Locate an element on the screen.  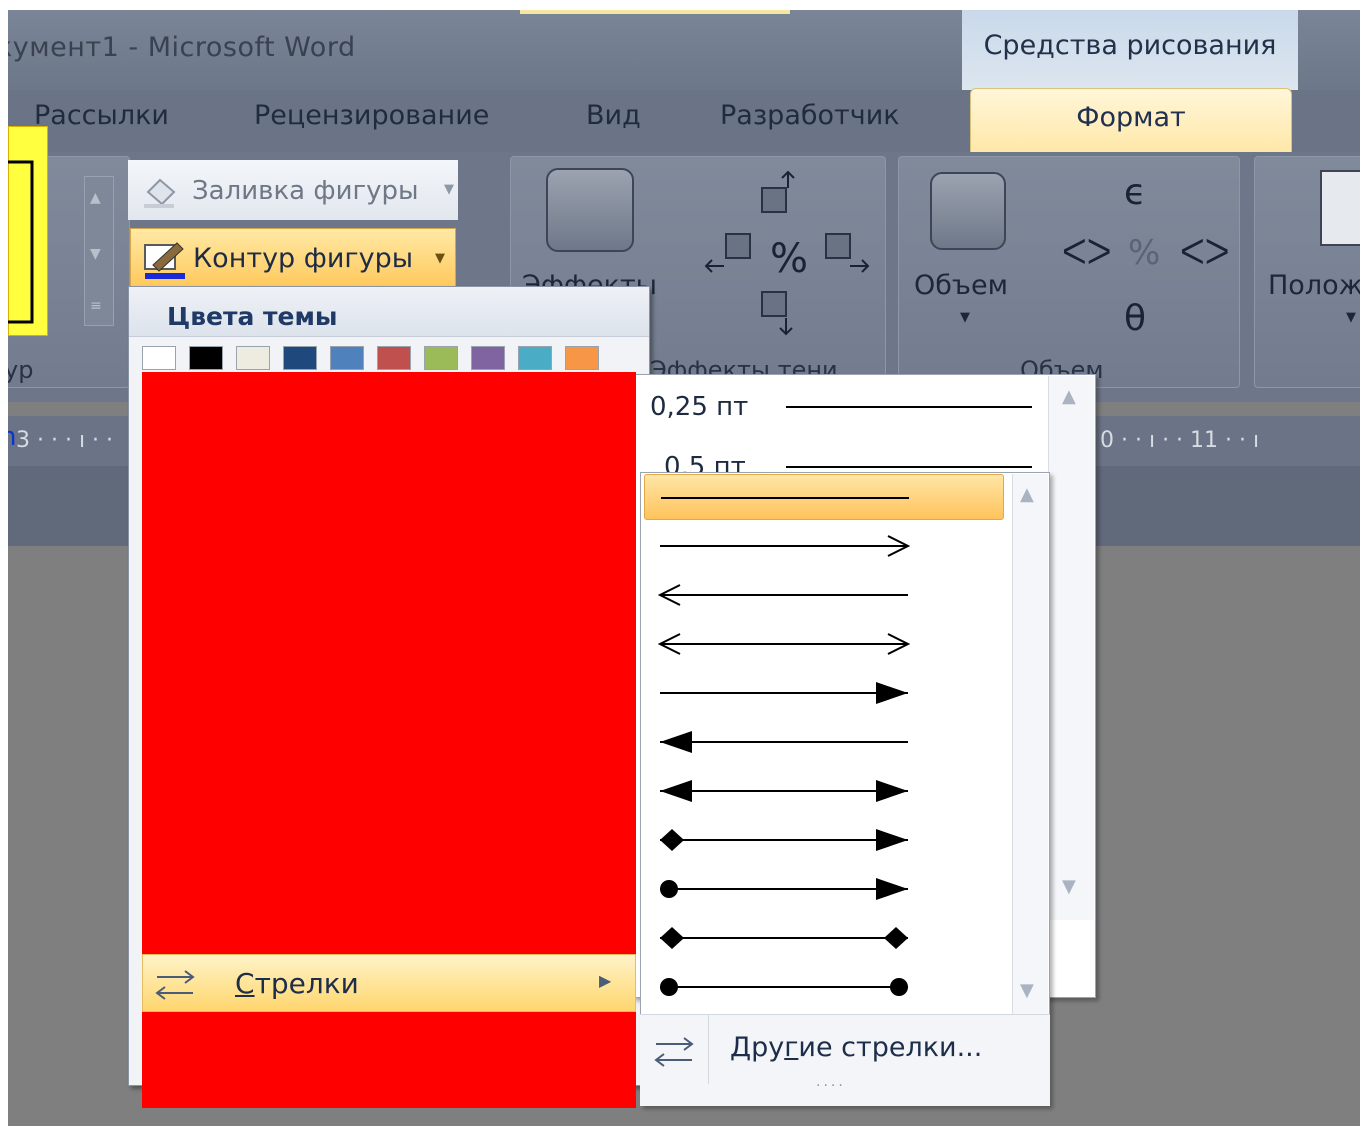
fill-dropdown-icon: ▼ is located at coordinates (449, 189).